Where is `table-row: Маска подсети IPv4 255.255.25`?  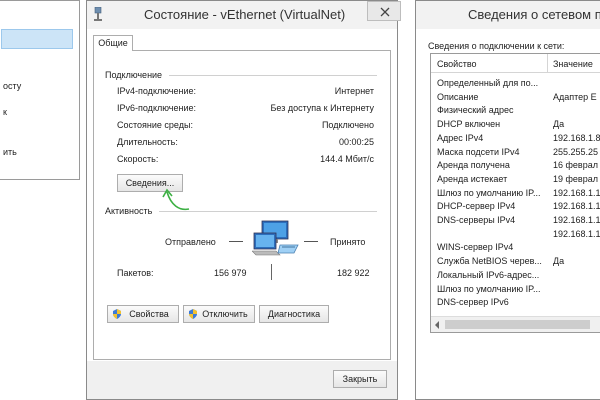
table-row: Маска подсети IPv4 255.255.25 is located at coordinates (515, 153).